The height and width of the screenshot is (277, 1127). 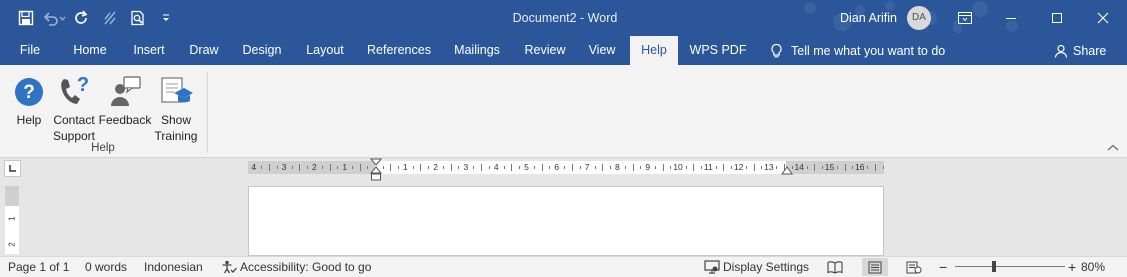 I want to click on tab-view: View, so click(x=602, y=50).